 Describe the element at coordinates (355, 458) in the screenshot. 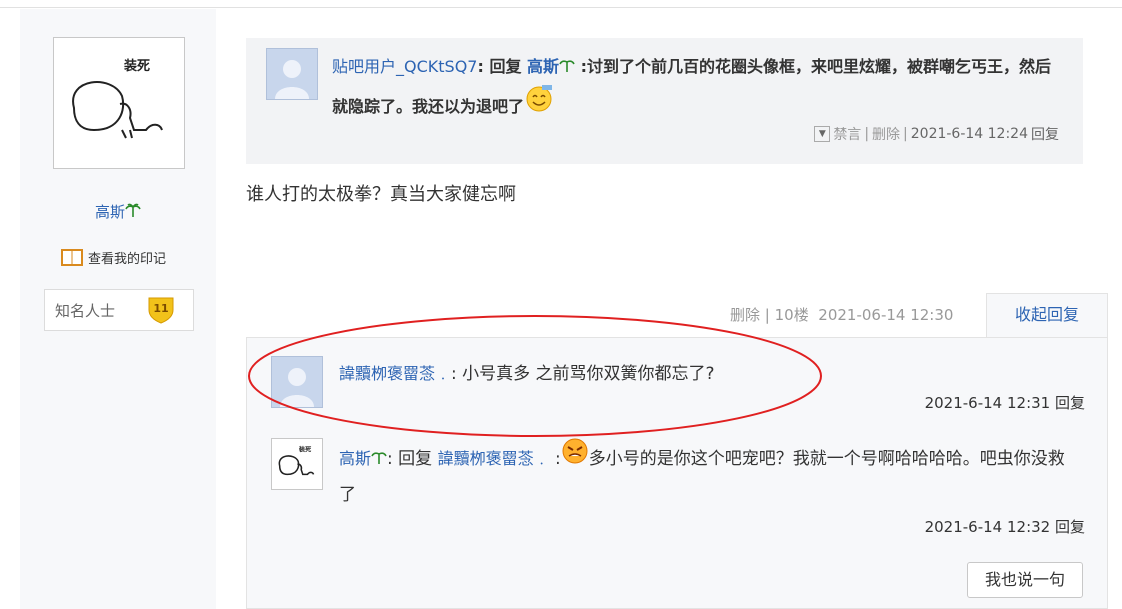

I see `reply-user-link: 高斯` at that location.